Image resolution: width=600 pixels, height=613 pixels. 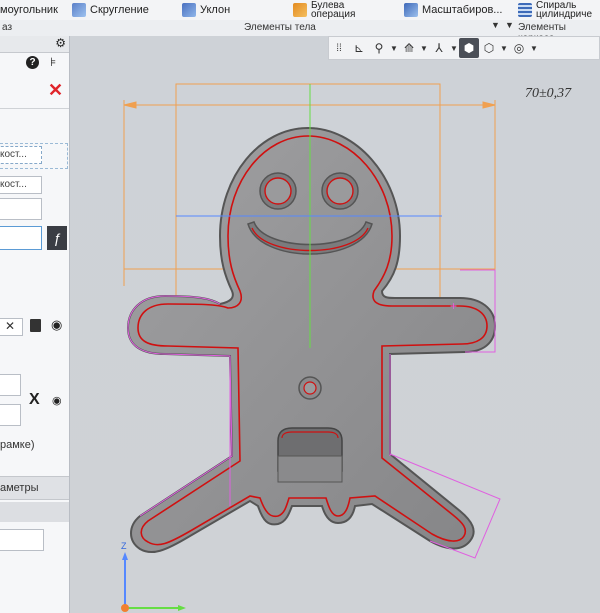 I want to click on group-label-body: Элементы тела, so click(x=280, y=27).